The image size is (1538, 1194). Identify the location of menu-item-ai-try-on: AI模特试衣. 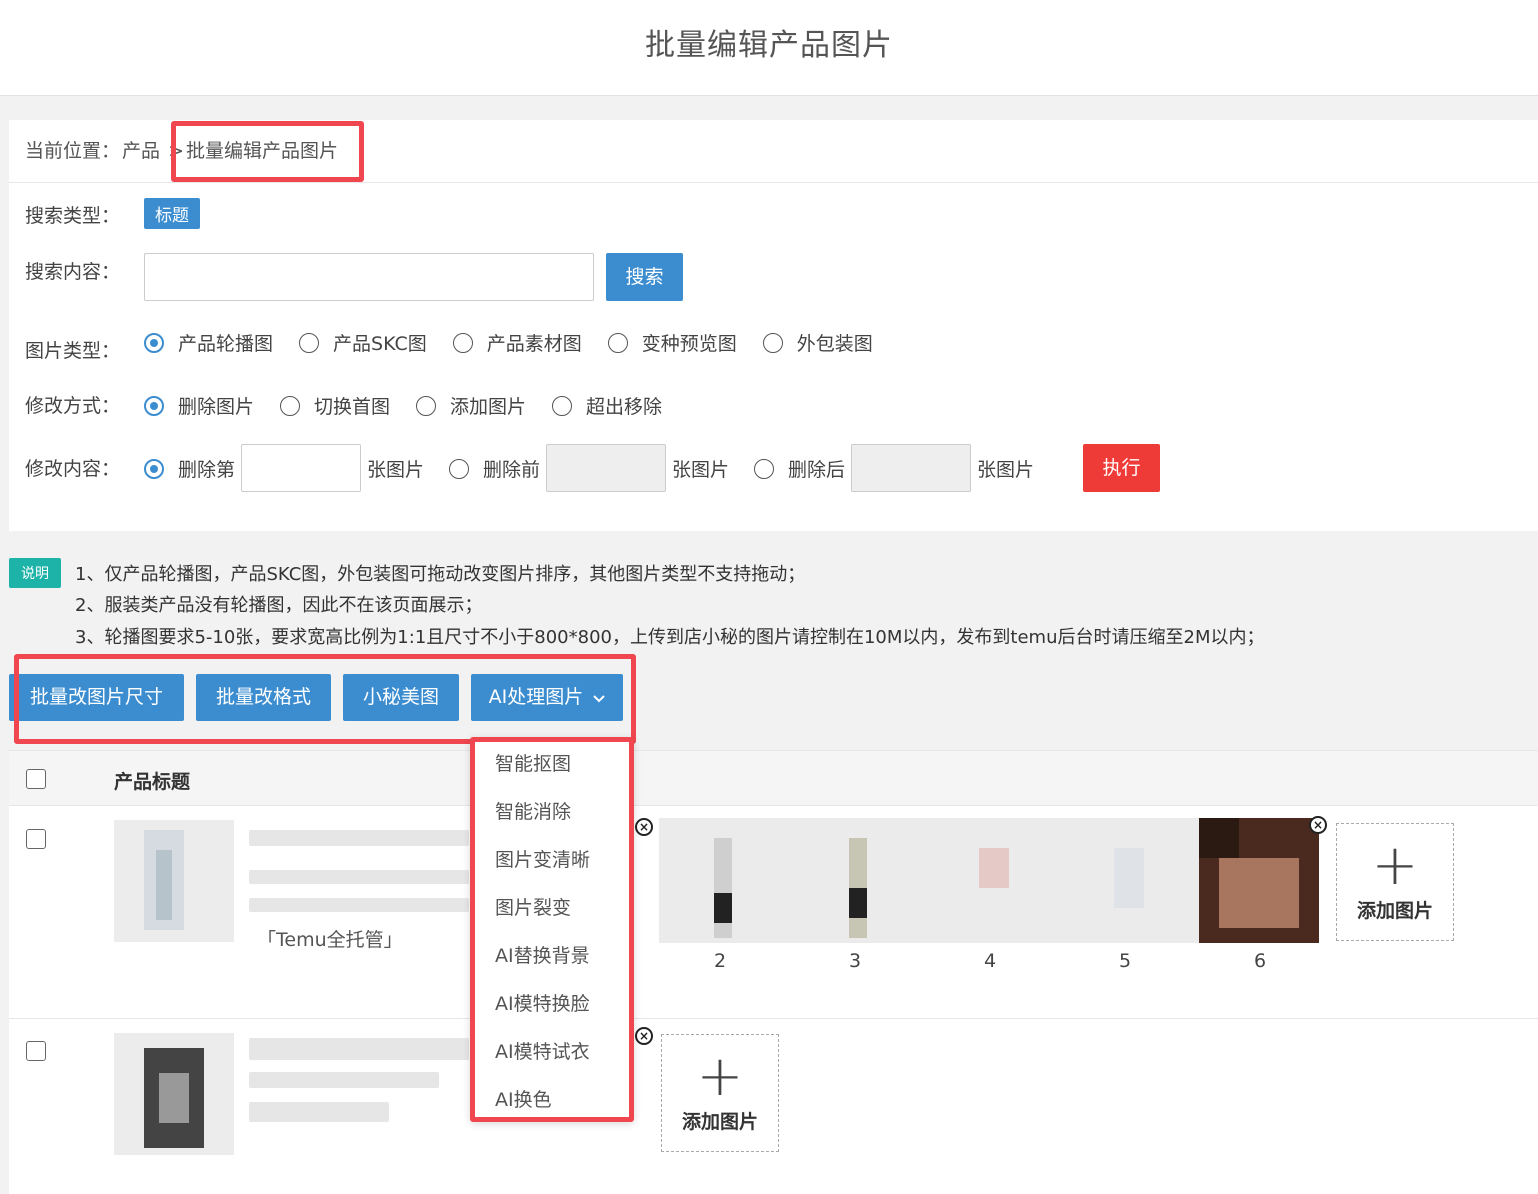
(542, 1050).